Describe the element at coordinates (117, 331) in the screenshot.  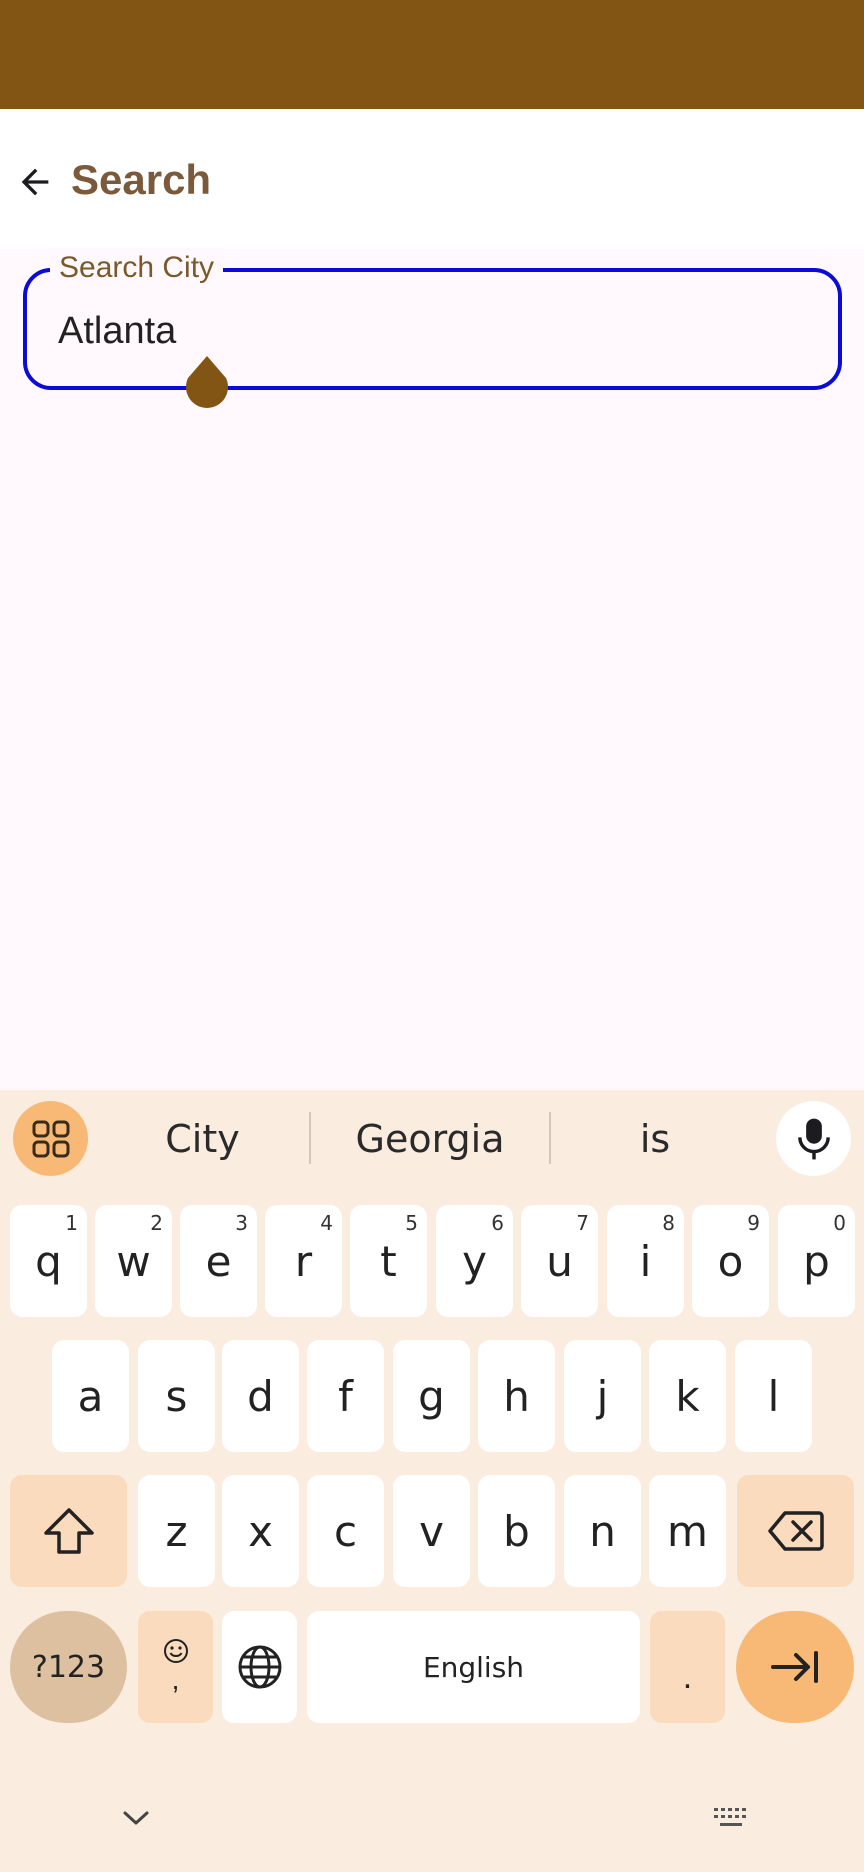
I see `search-city-input: Atlanta` at that location.